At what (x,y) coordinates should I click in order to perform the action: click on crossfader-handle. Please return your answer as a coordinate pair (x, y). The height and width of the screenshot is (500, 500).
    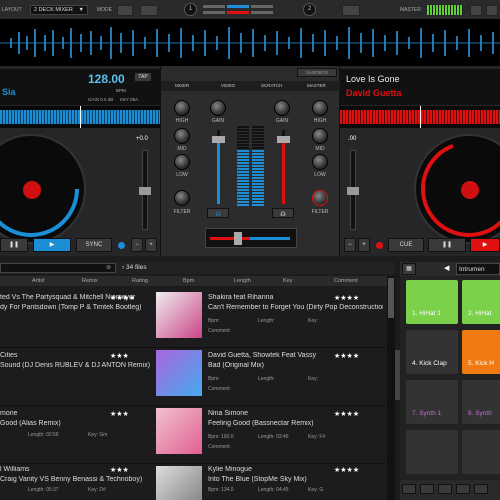
    Looking at the image, I should click on (238, 238).